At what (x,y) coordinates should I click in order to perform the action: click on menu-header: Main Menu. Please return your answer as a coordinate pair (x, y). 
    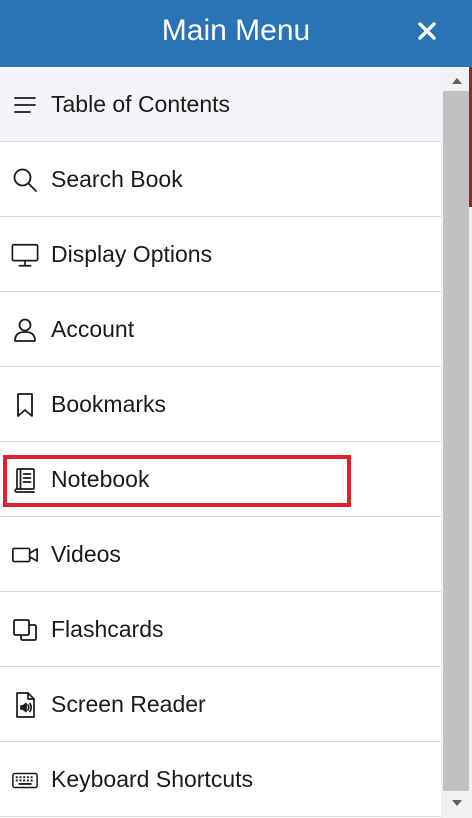
    Looking at the image, I should click on (236, 33).